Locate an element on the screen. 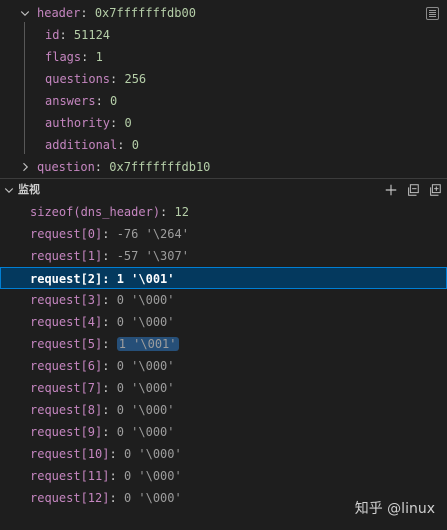 The width and height of the screenshot is (447, 530). watermark: 知乎 @linux is located at coordinates (394, 509).